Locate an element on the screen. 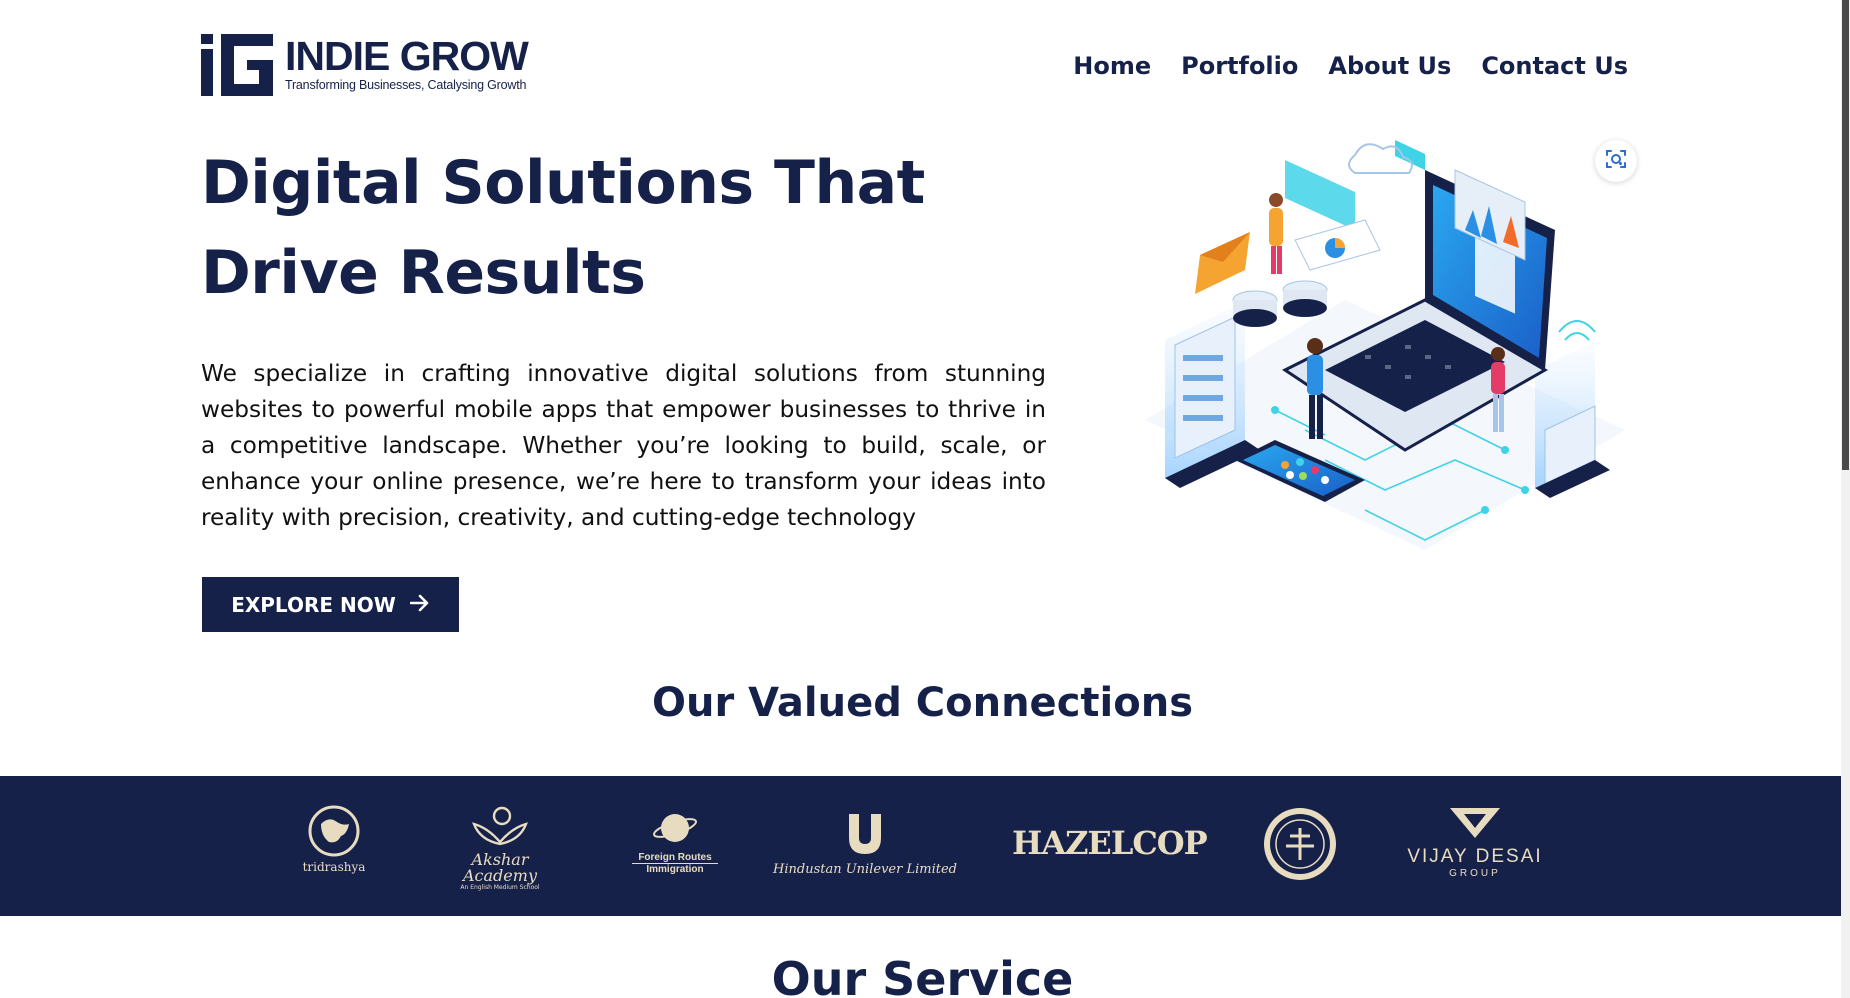  explore-now-label: EXPLORE NOW is located at coordinates (313, 604).